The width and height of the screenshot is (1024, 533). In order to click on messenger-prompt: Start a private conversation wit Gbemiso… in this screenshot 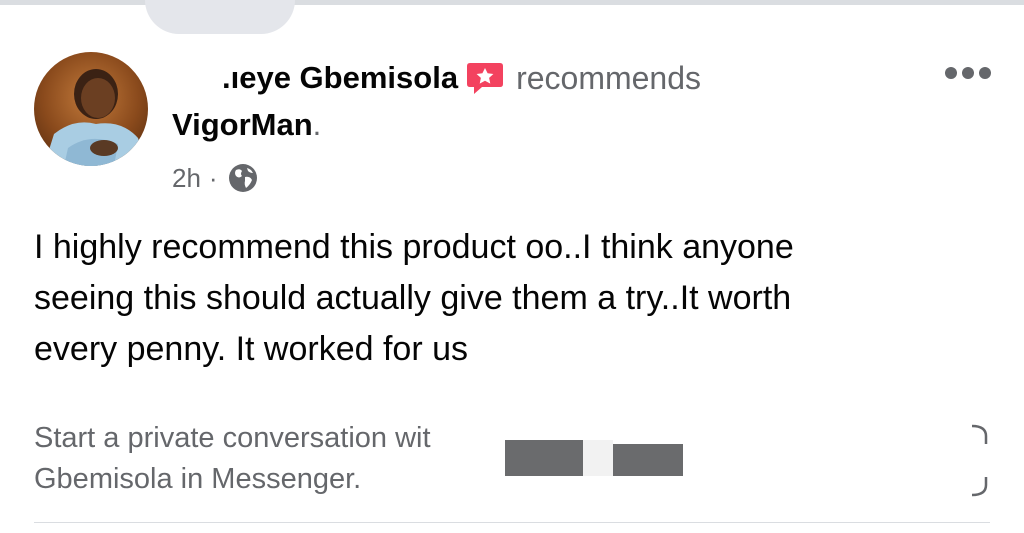, I will do `click(474, 459)`.